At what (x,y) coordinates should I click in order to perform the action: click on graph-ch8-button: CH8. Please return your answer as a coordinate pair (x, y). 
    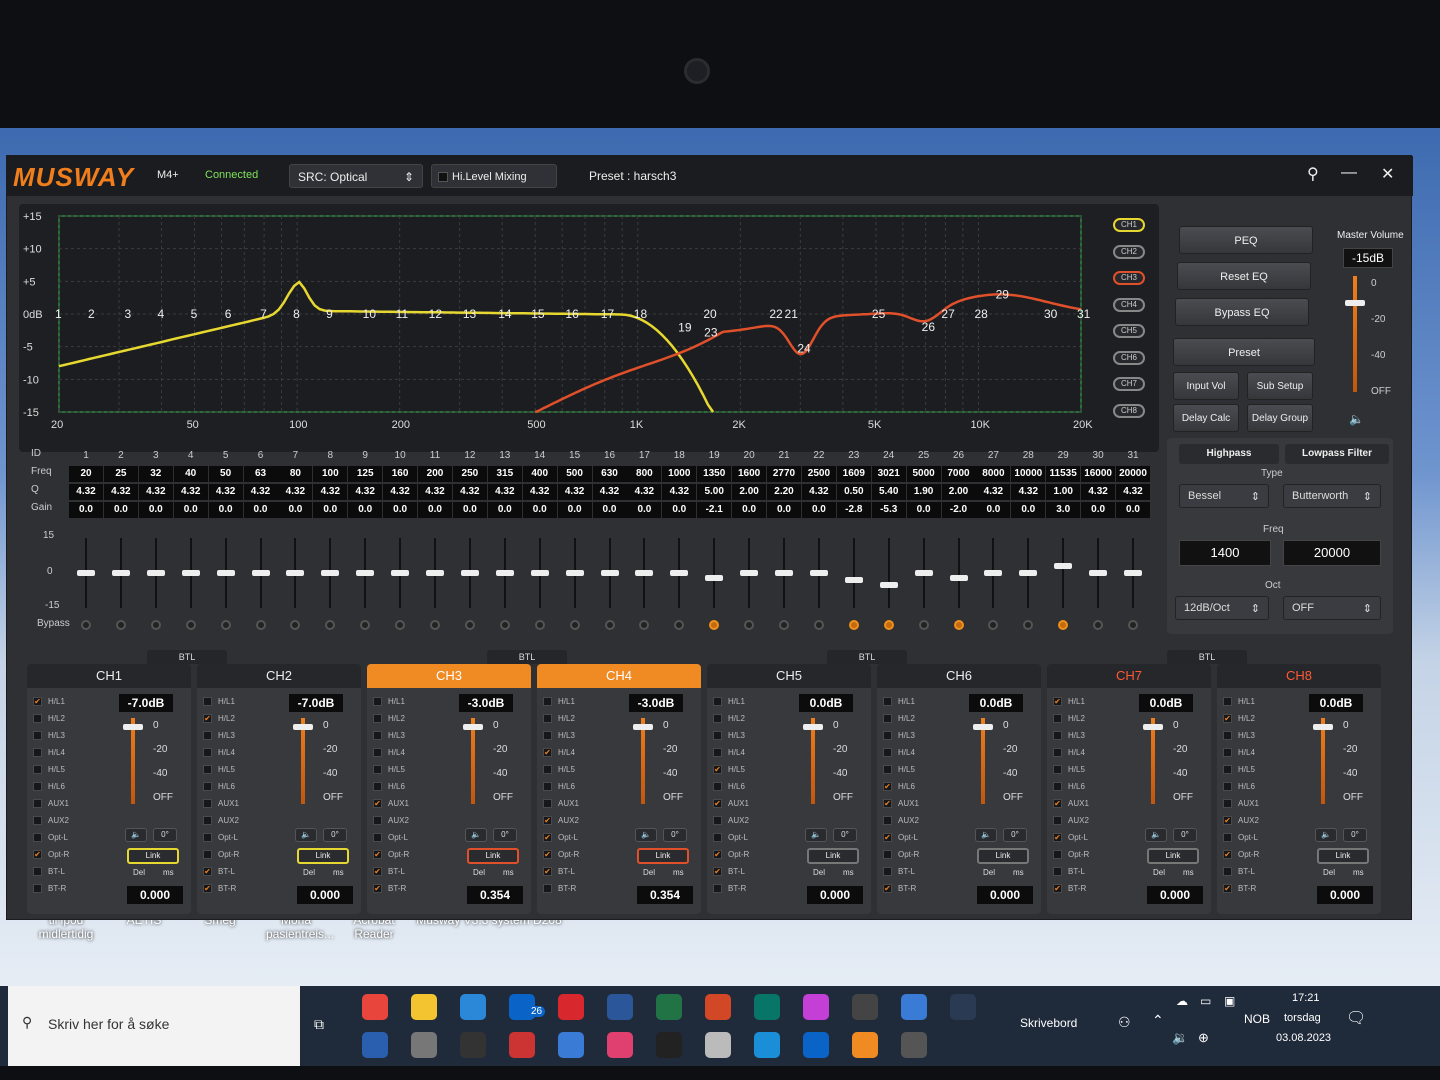
    Looking at the image, I should click on (1129, 410).